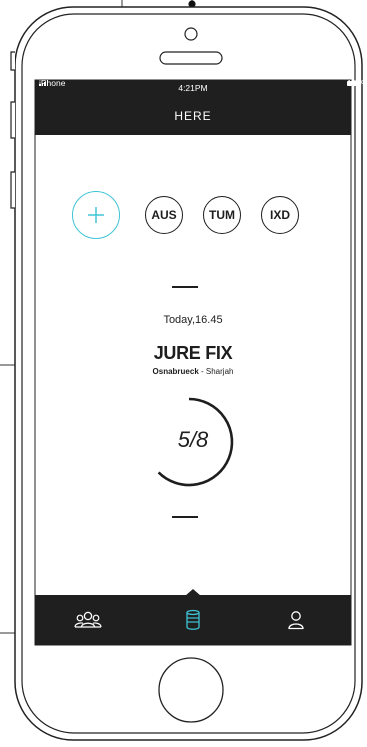 This screenshot has width=367, height=747. Describe the element at coordinates (219, 371) in the screenshot. I see `route-destination: Sharjah` at that location.